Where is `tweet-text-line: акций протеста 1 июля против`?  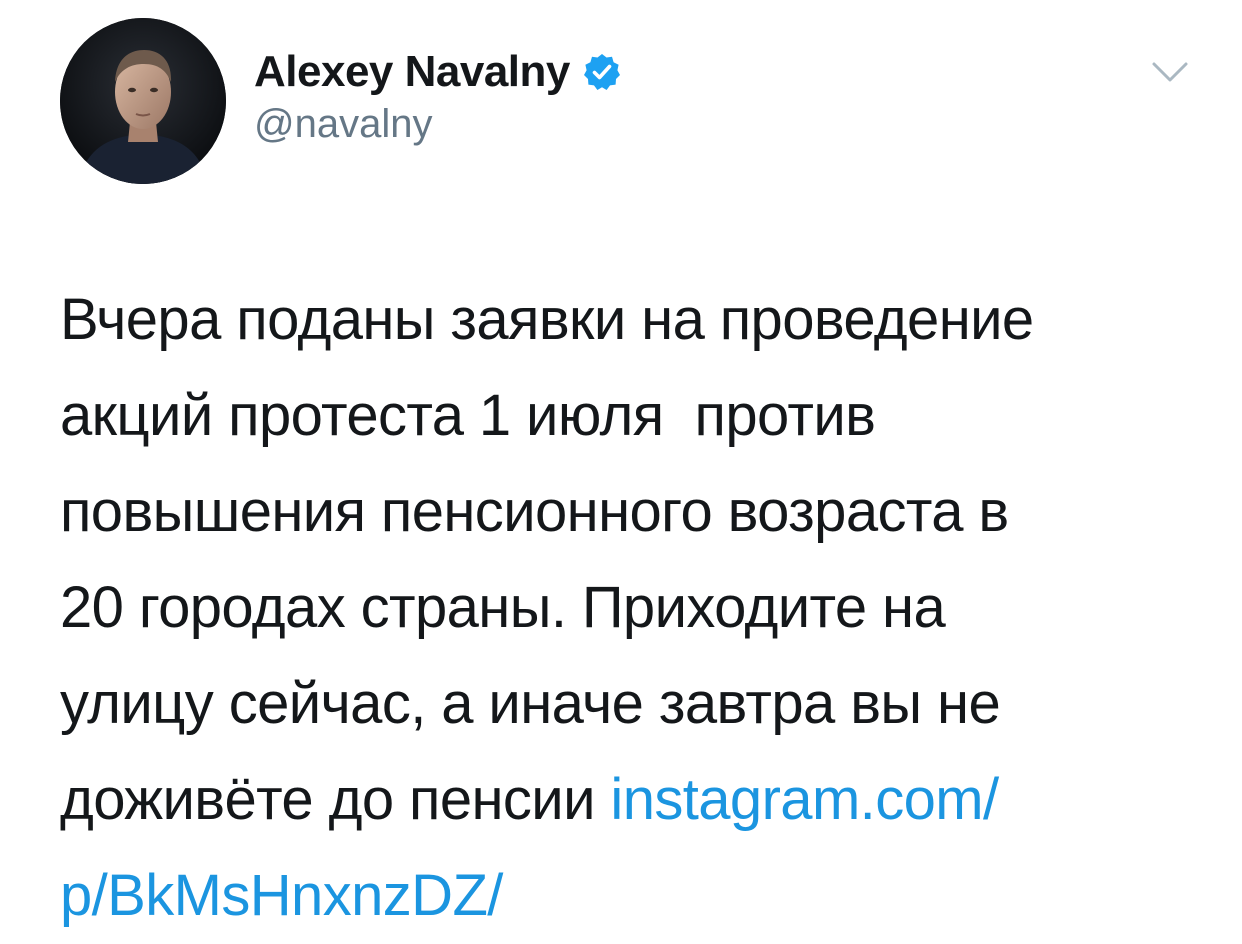 tweet-text-line: акций протеста 1 июля против is located at coordinates (468, 415).